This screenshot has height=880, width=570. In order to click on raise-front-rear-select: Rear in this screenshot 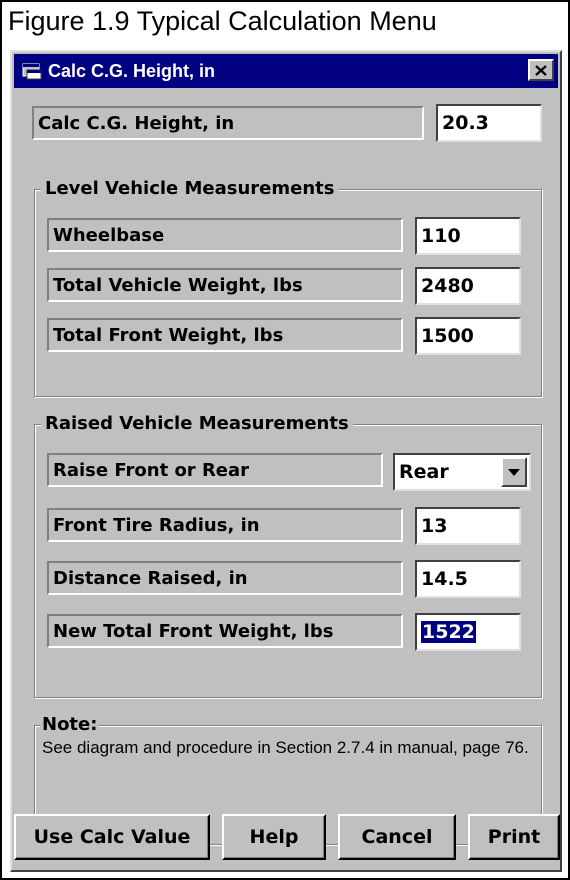, I will do `click(462, 472)`.